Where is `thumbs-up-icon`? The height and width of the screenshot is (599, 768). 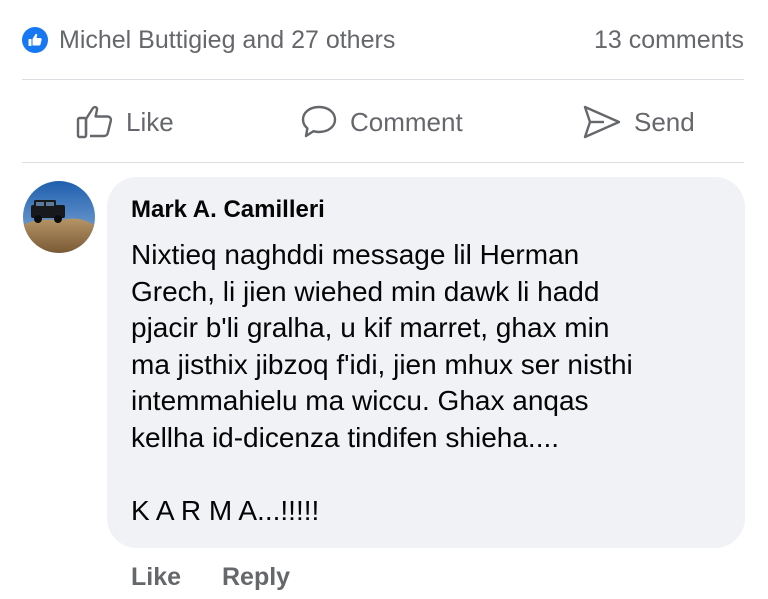
thumbs-up-icon is located at coordinates (35, 40).